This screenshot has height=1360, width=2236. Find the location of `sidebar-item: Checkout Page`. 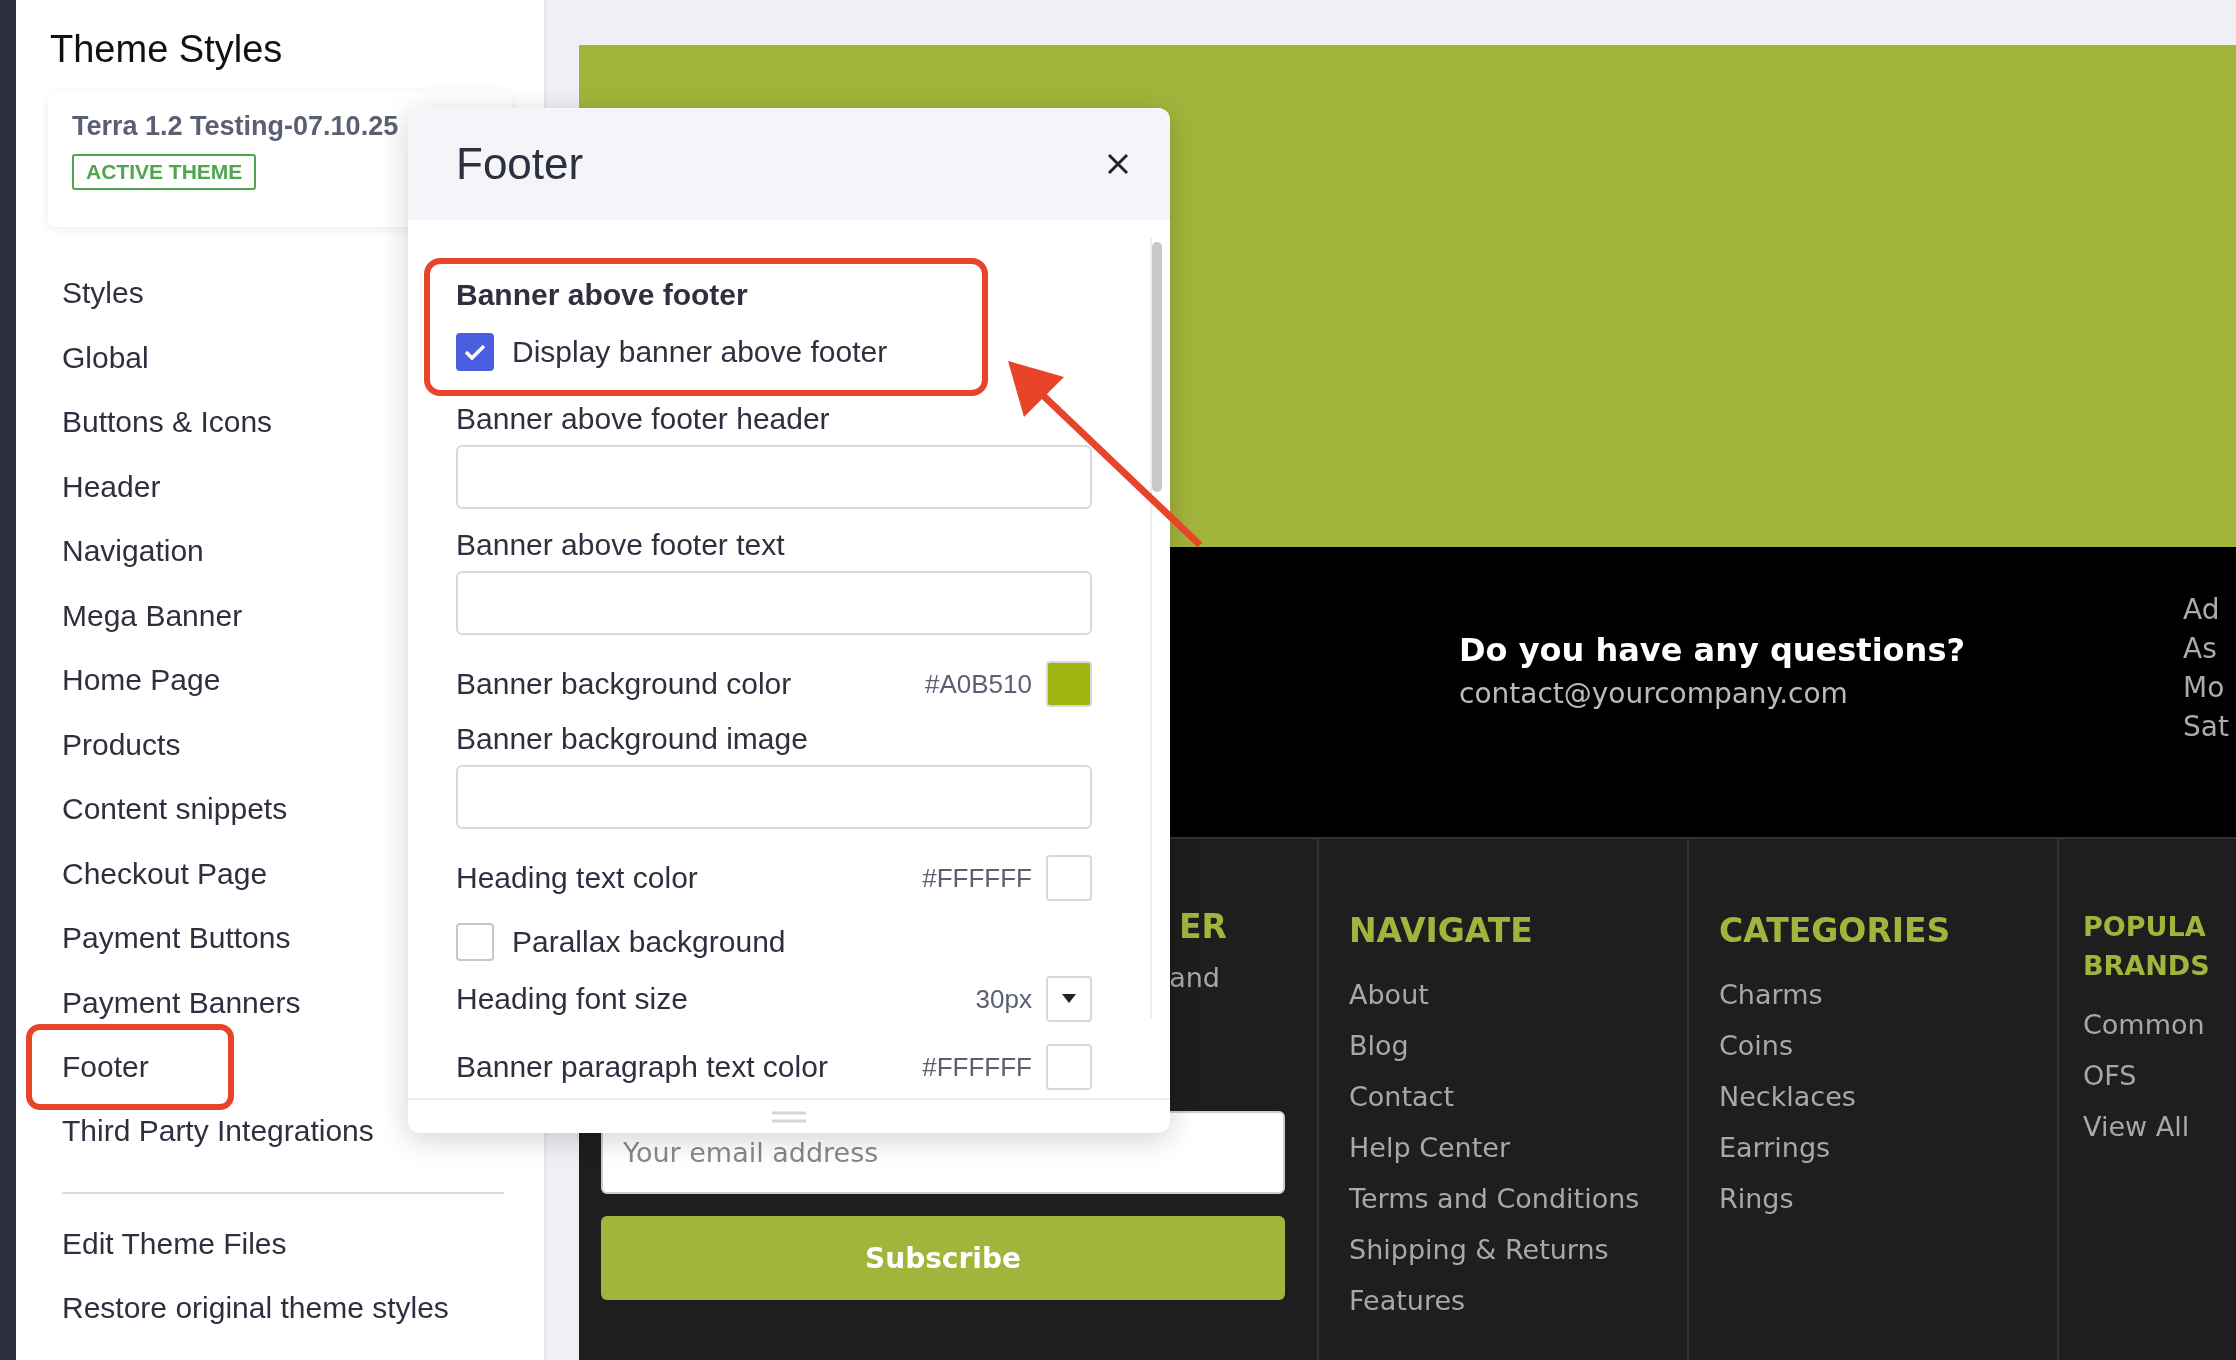

sidebar-item: Checkout Page is located at coordinates (158, 873).